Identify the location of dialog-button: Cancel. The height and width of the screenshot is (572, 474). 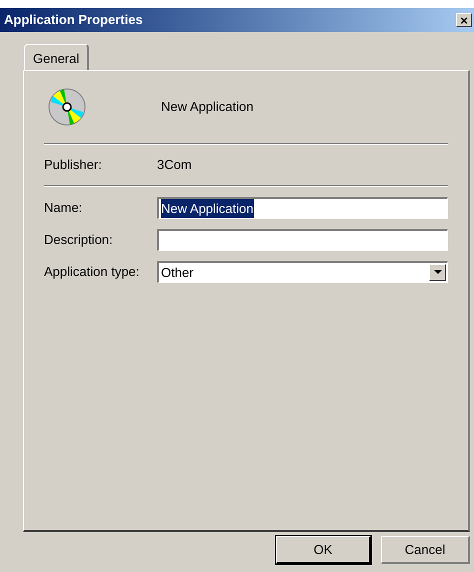
(425, 550).